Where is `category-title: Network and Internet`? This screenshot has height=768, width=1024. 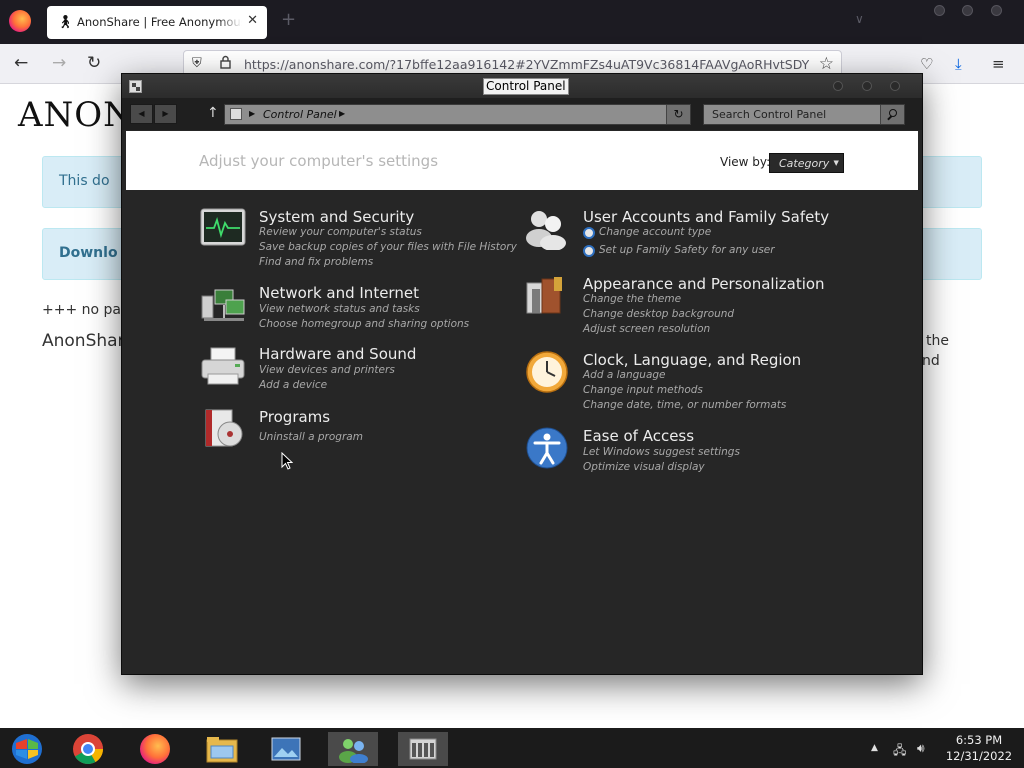 category-title: Network and Internet is located at coordinates (339, 293).